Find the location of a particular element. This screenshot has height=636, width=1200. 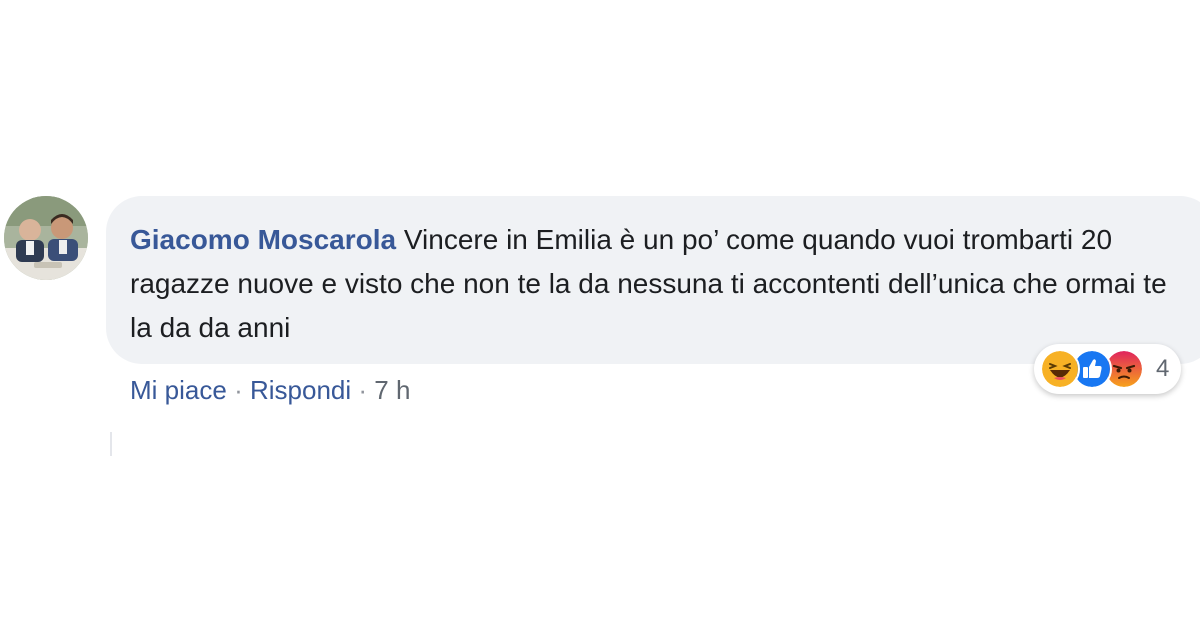

author-name-link: Giacomo Moscarola is located at coordinates (263, 239).